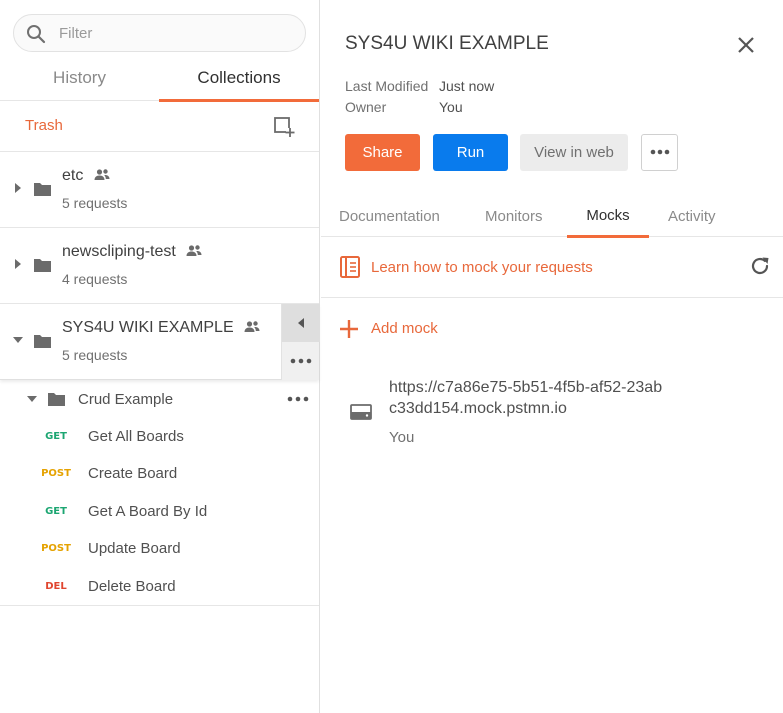 This screenshot has width=783, height=713. What do you see at coordinates (404, 328) in the screenshot?
I see `add-mock-label: Add mock` at bounding box center [404, 328].